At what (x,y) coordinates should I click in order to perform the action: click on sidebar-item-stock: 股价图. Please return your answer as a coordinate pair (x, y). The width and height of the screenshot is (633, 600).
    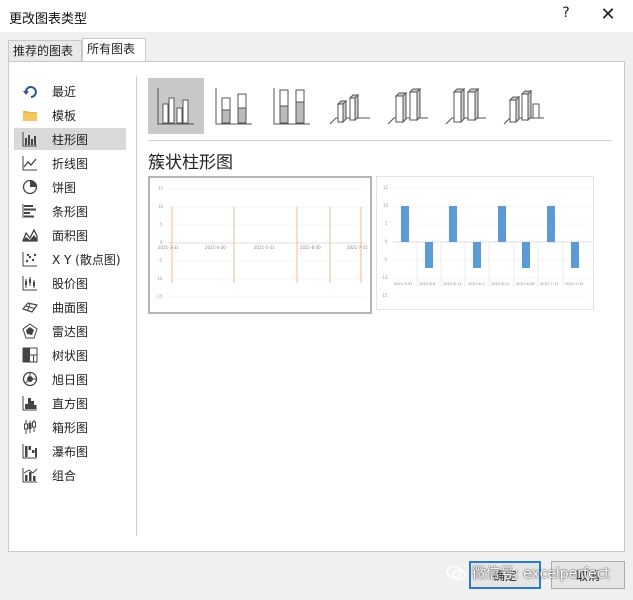
    Looking at the image, I should click on (70, 283).